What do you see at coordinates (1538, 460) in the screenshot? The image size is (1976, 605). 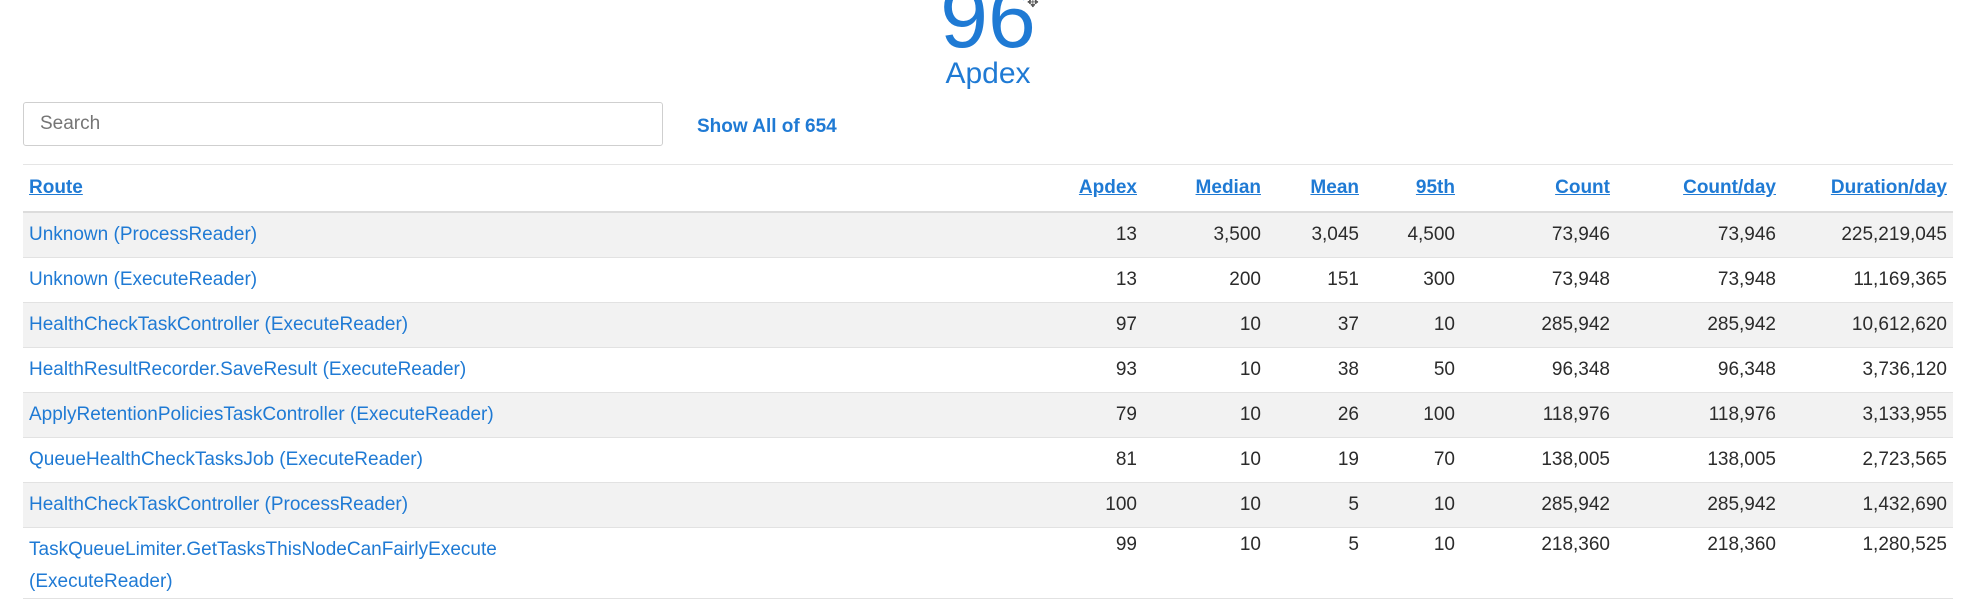 I see `count-cell: 138,005` at bounding box center [1538, 460].